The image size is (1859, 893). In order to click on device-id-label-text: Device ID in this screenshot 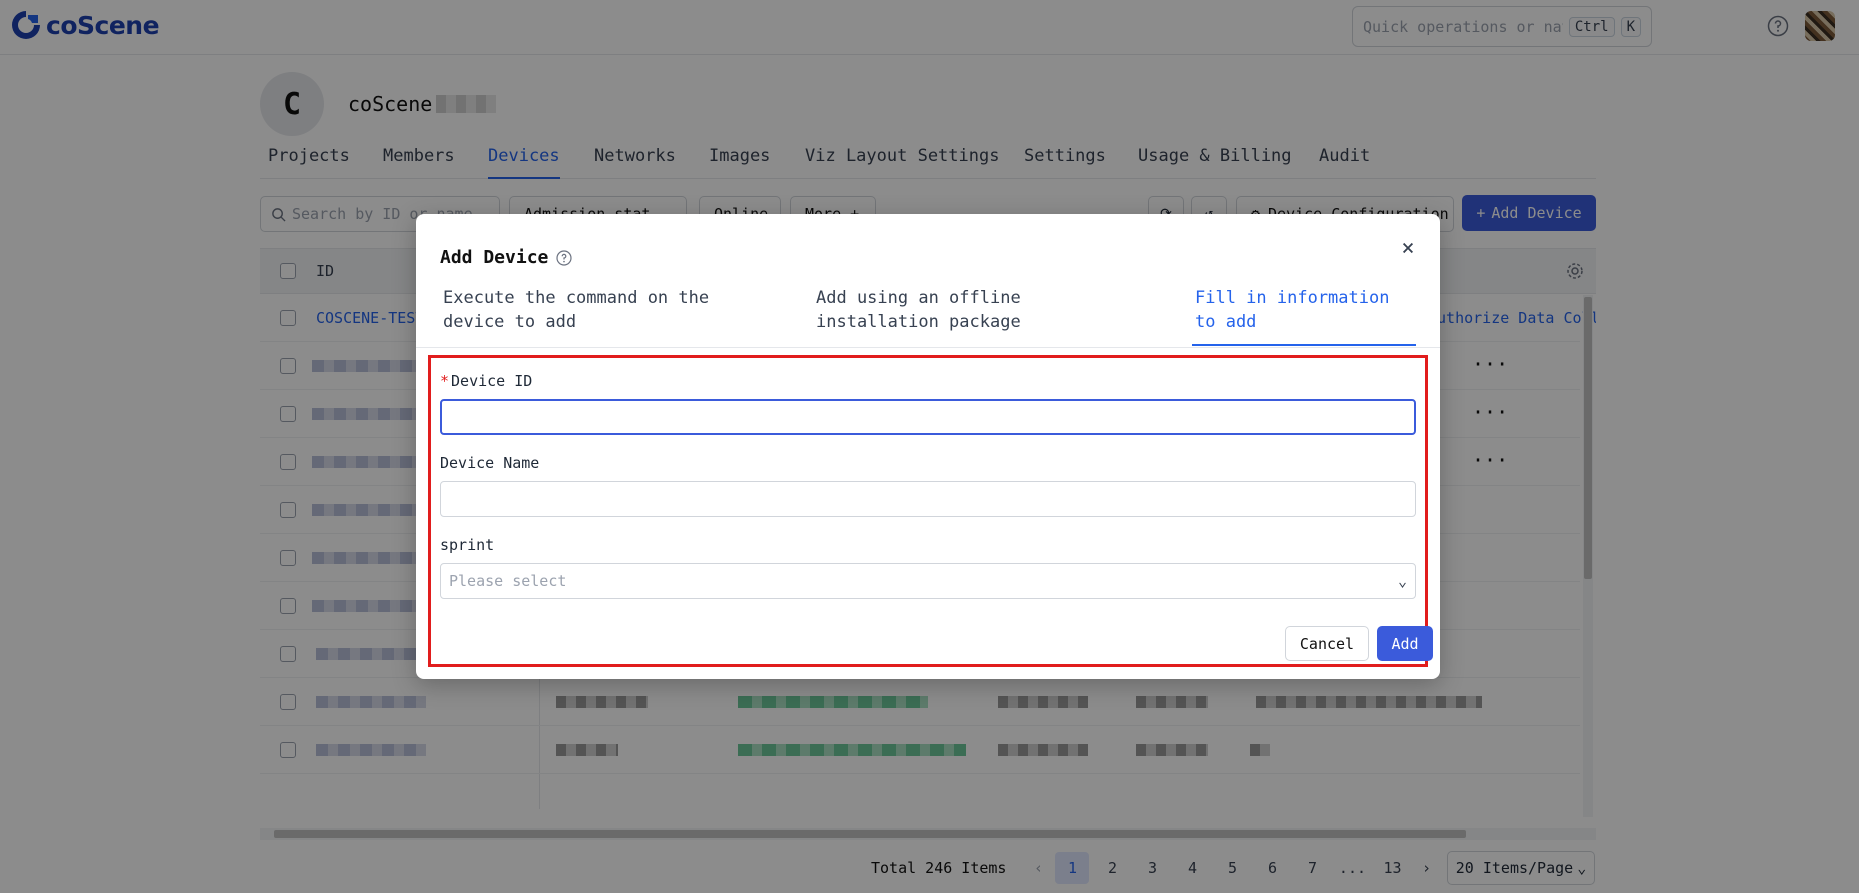, I will do `click(492, 381)`.